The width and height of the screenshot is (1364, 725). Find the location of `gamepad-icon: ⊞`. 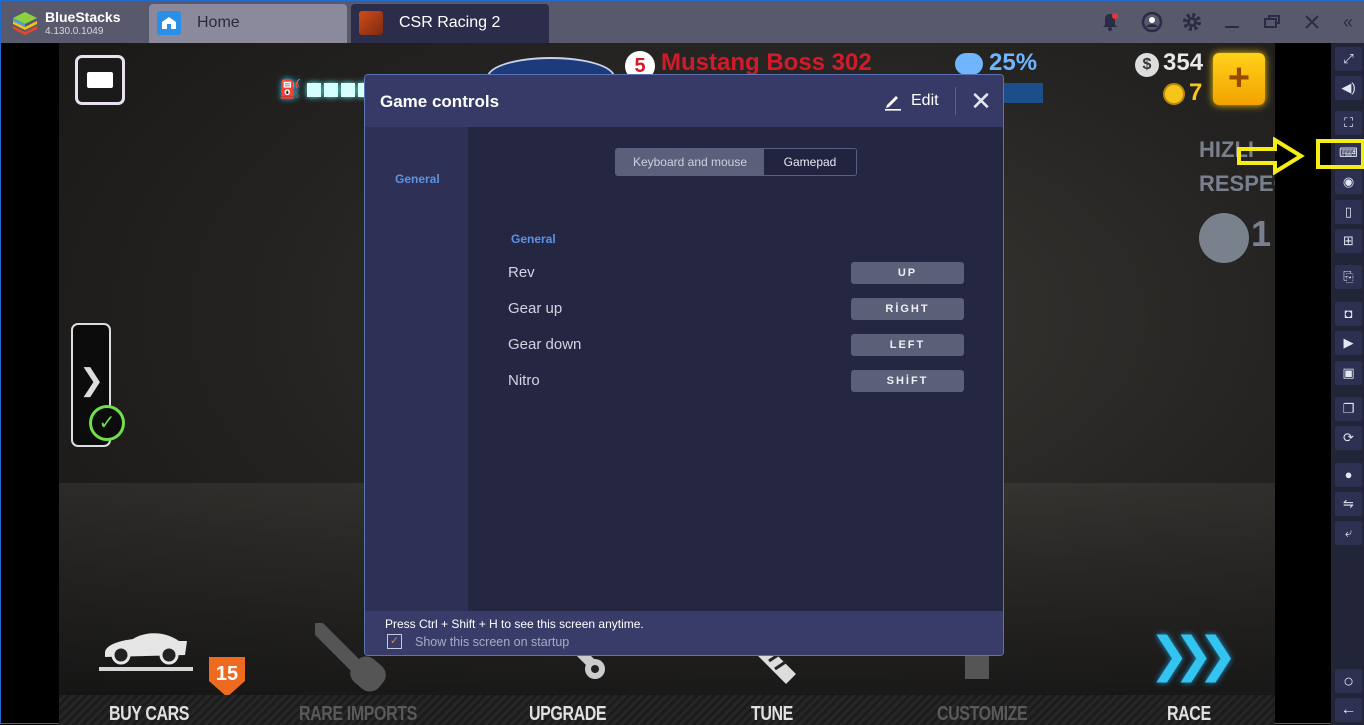

gamepad-icon: ⊞ is located at coordinates (1348, 241).